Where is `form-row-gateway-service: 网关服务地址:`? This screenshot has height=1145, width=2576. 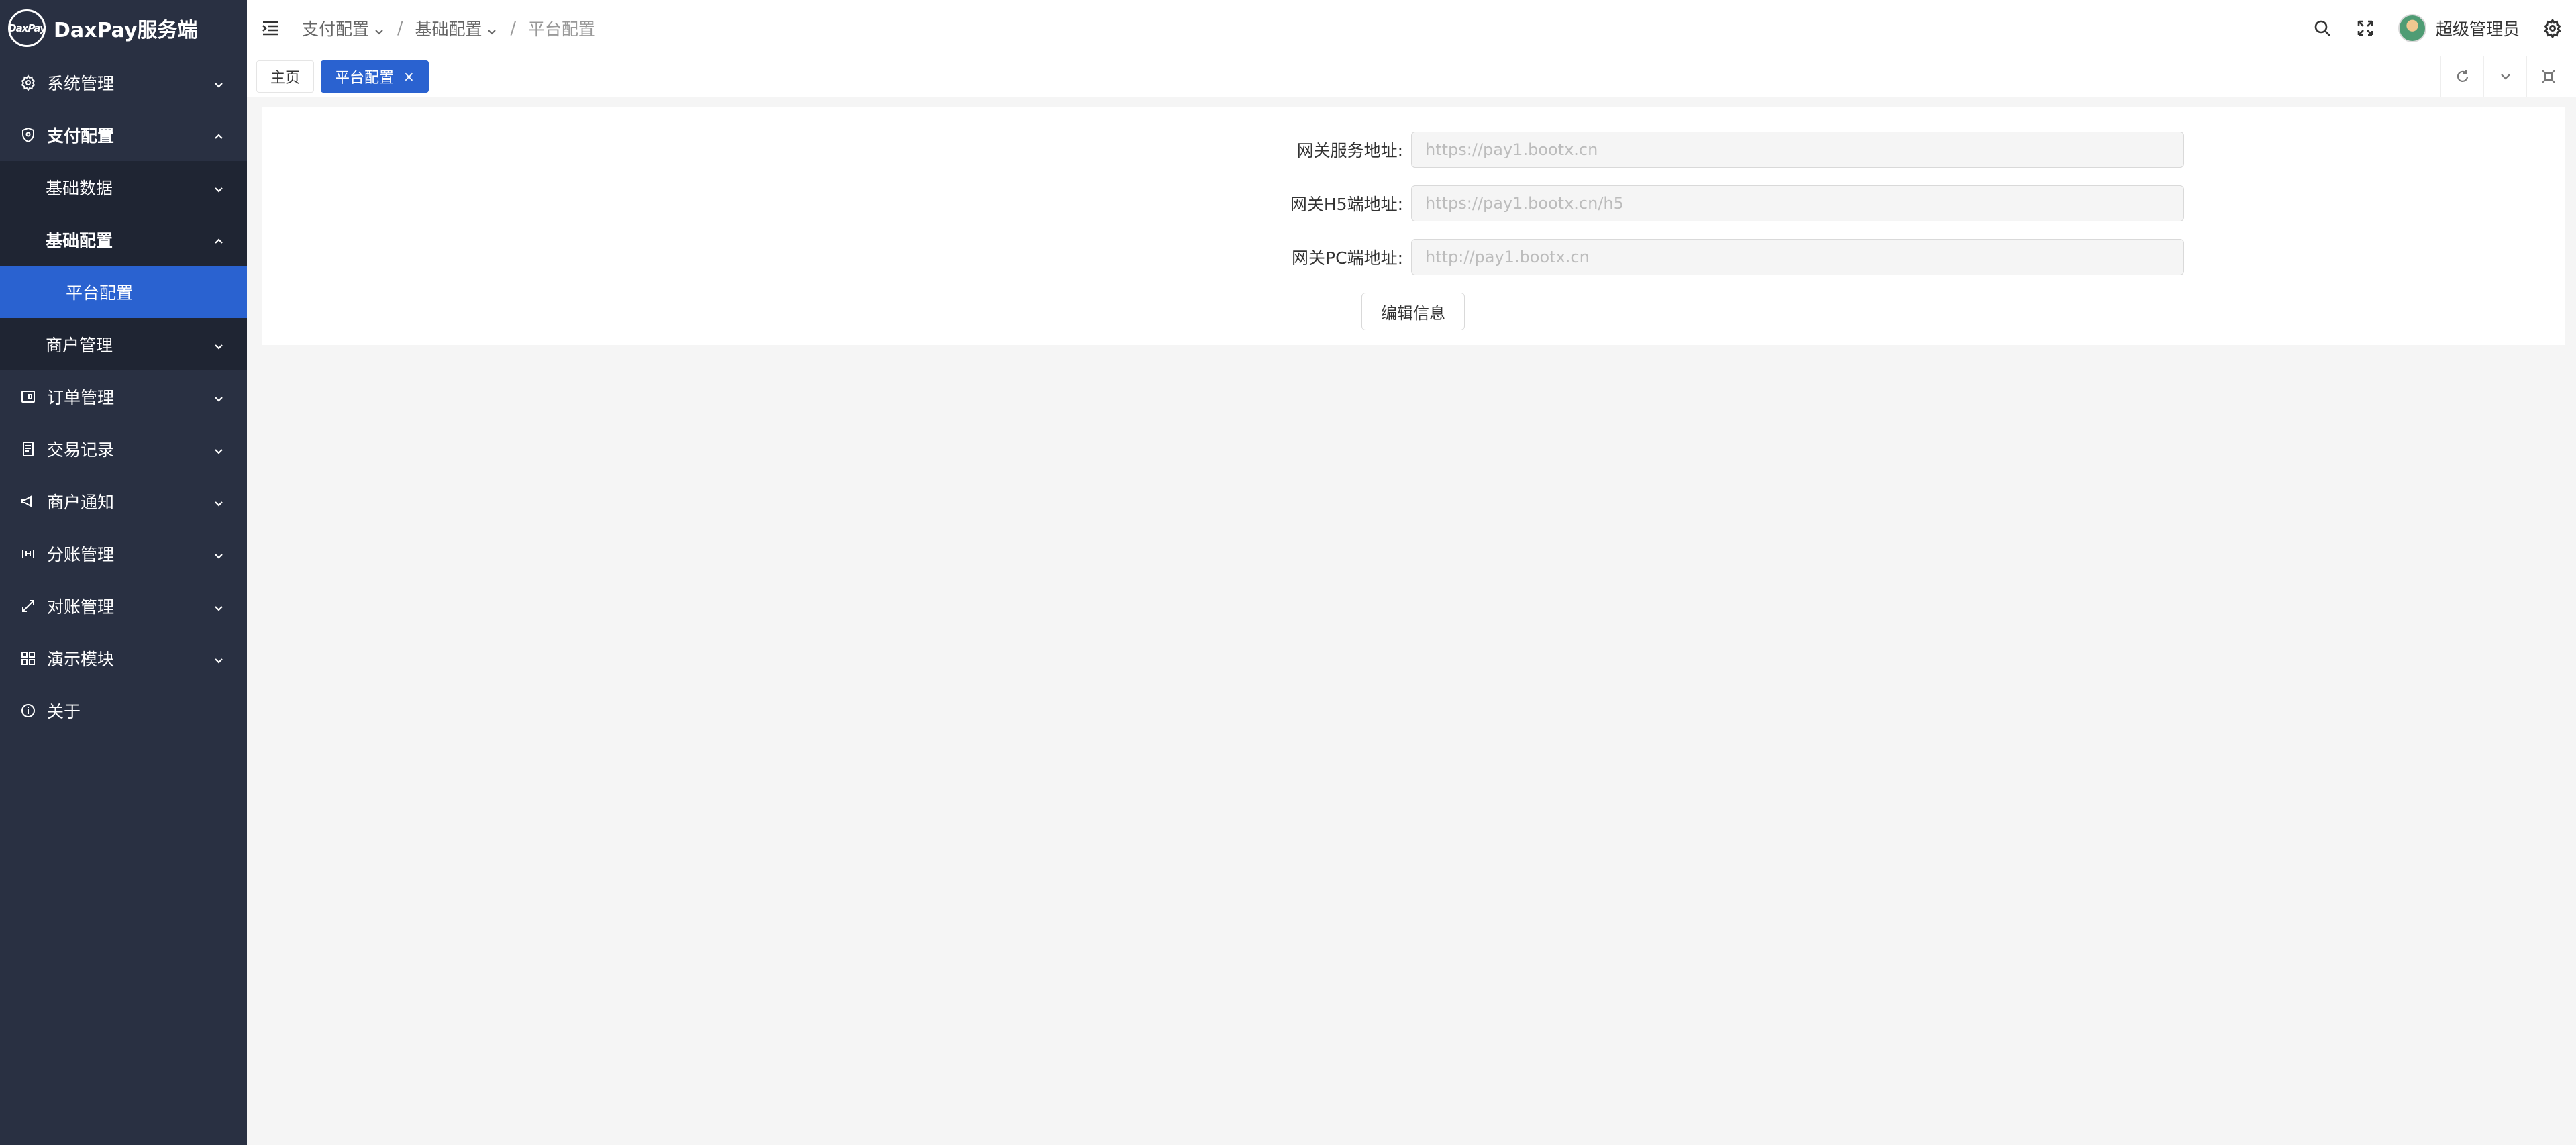
form-row-gateway-service: 网关服务地址: is located at coordinates (1602, 150).